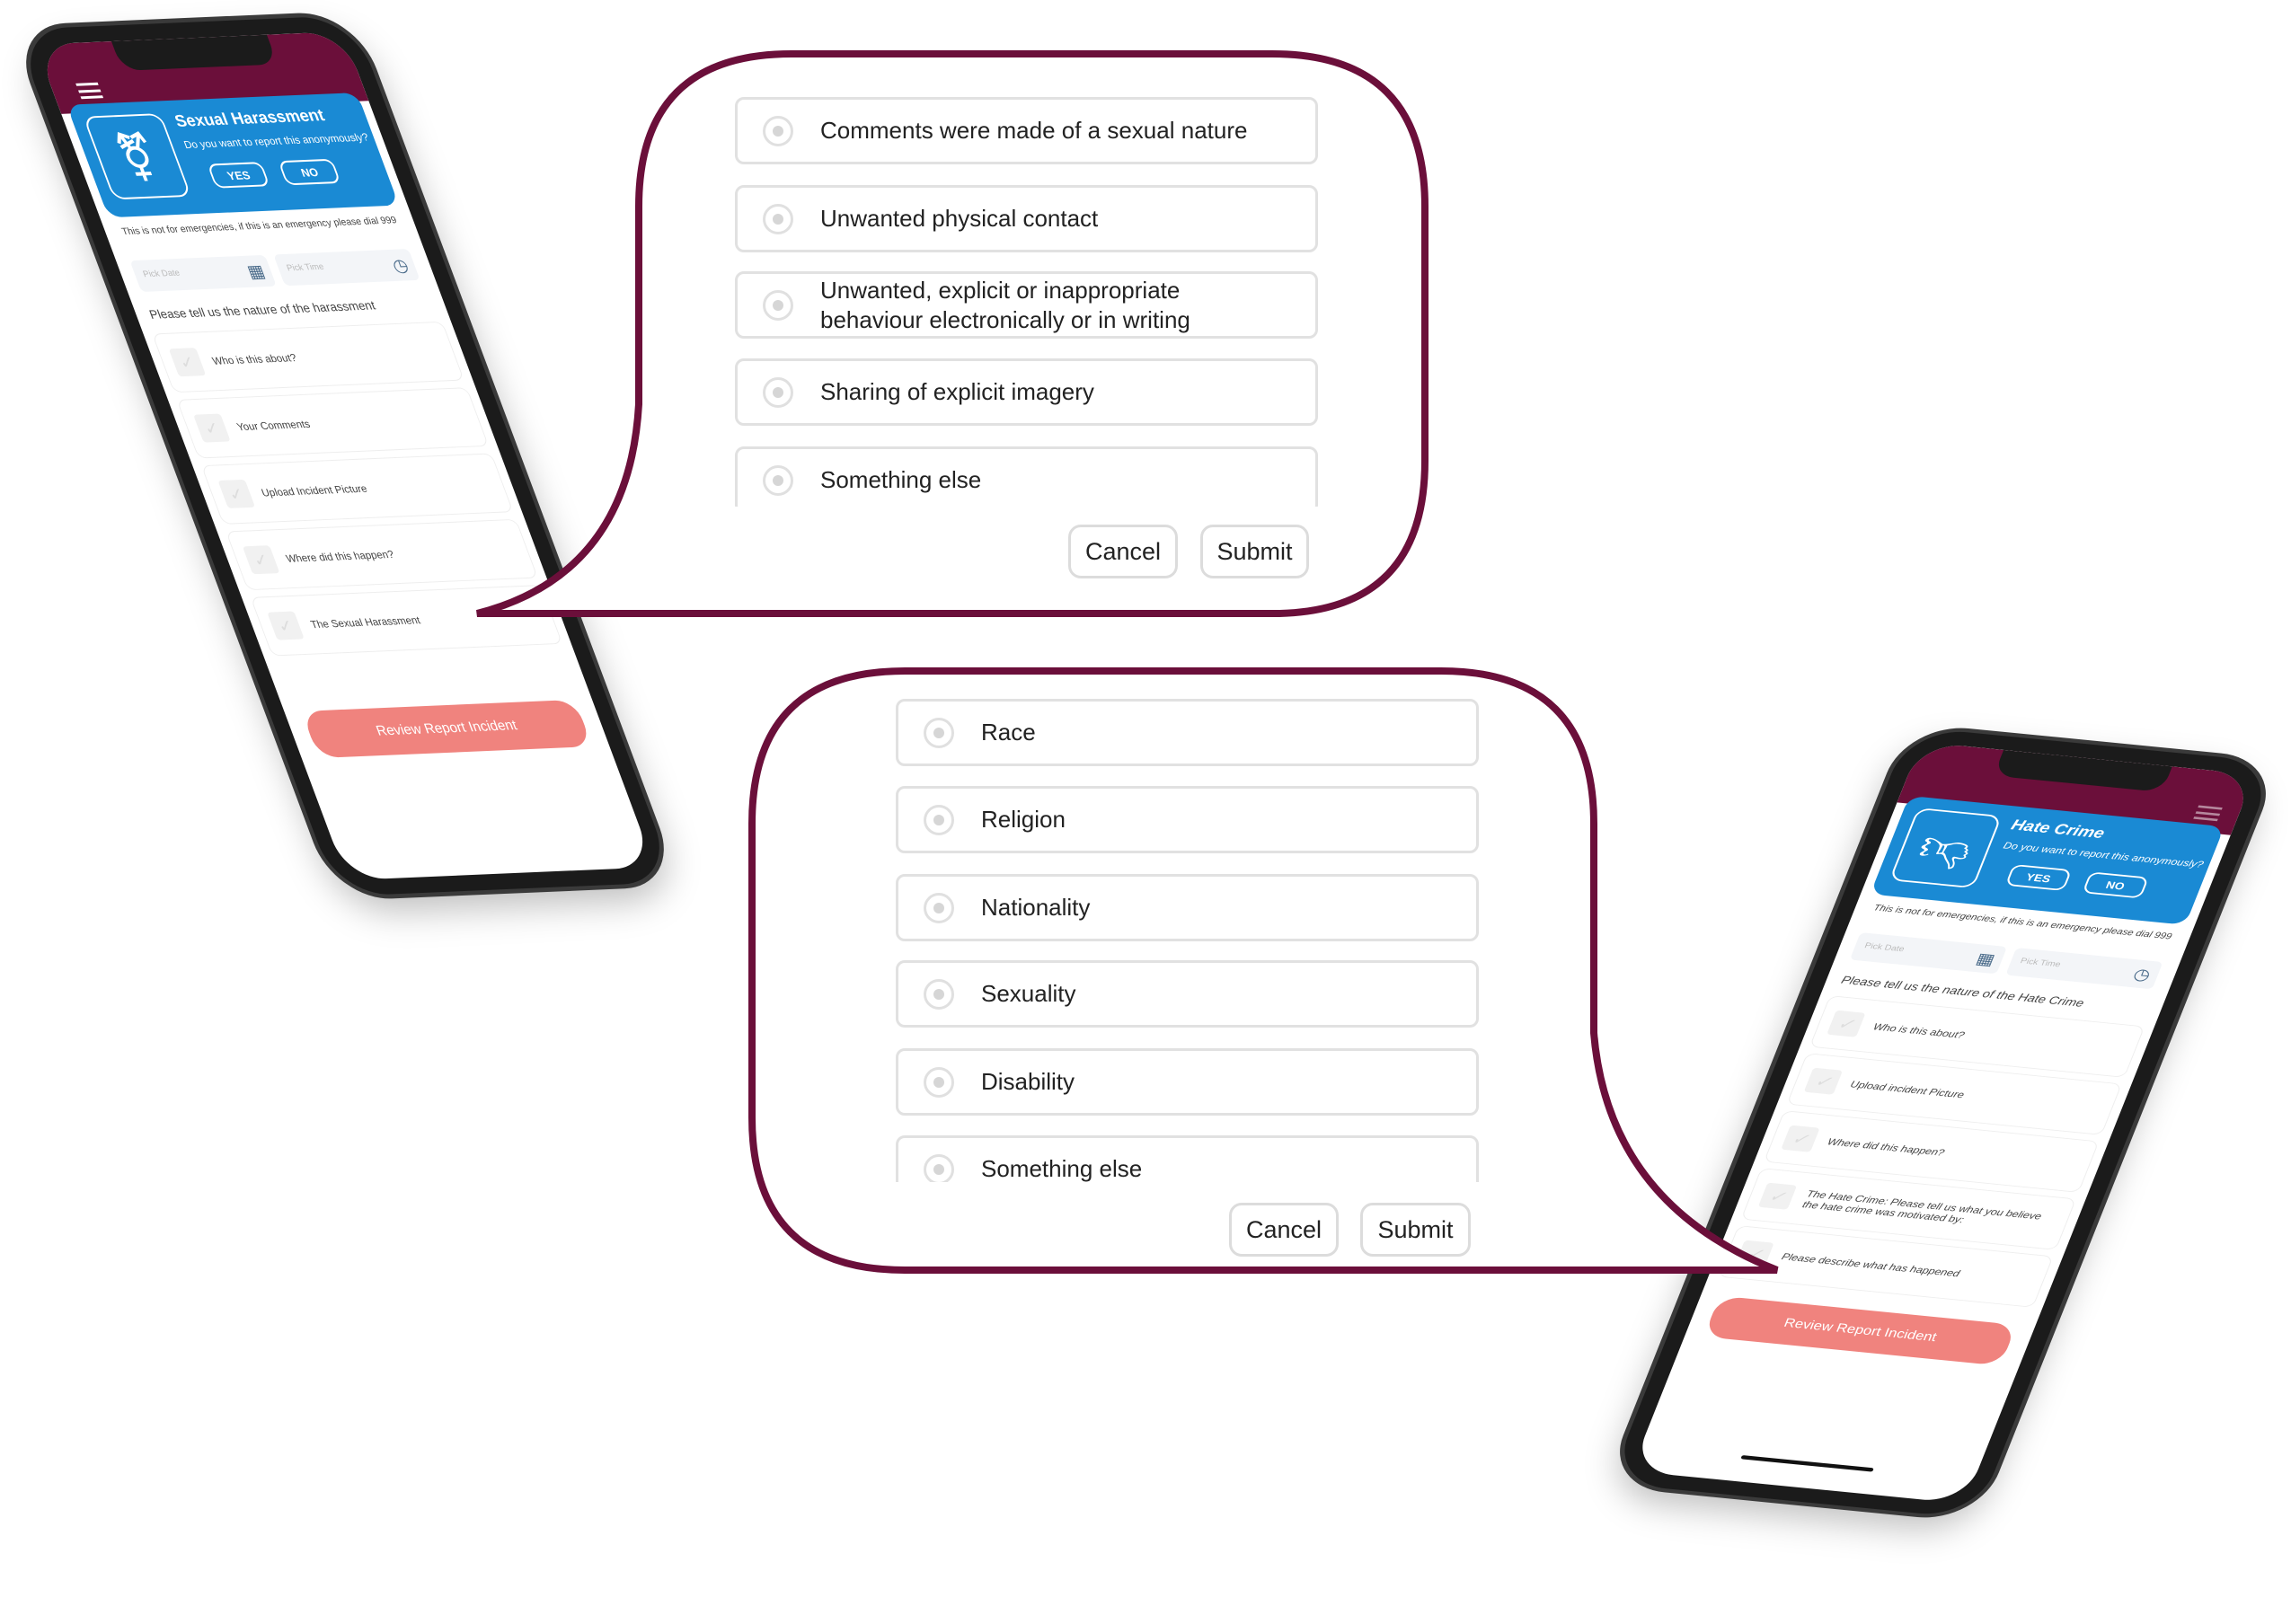 The height and width of the screenshot is (1624, 2291). I want to click on option-sexual-comments: Comments were made of a sexual nature, so click(1026, 130).